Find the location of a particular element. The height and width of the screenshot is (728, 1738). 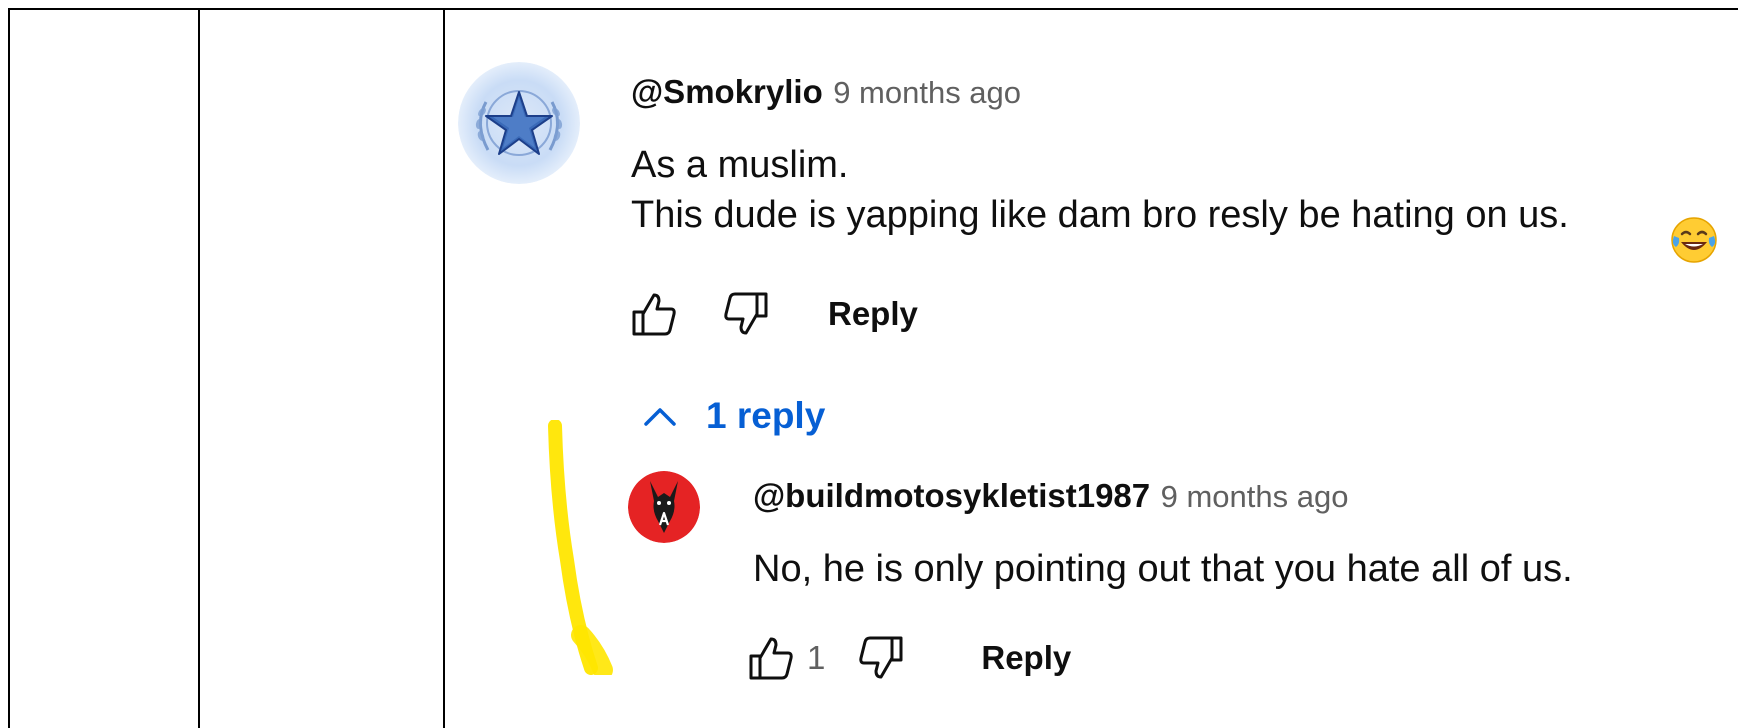

pentagram-emblem-icon is located at coordinates (519, 123).